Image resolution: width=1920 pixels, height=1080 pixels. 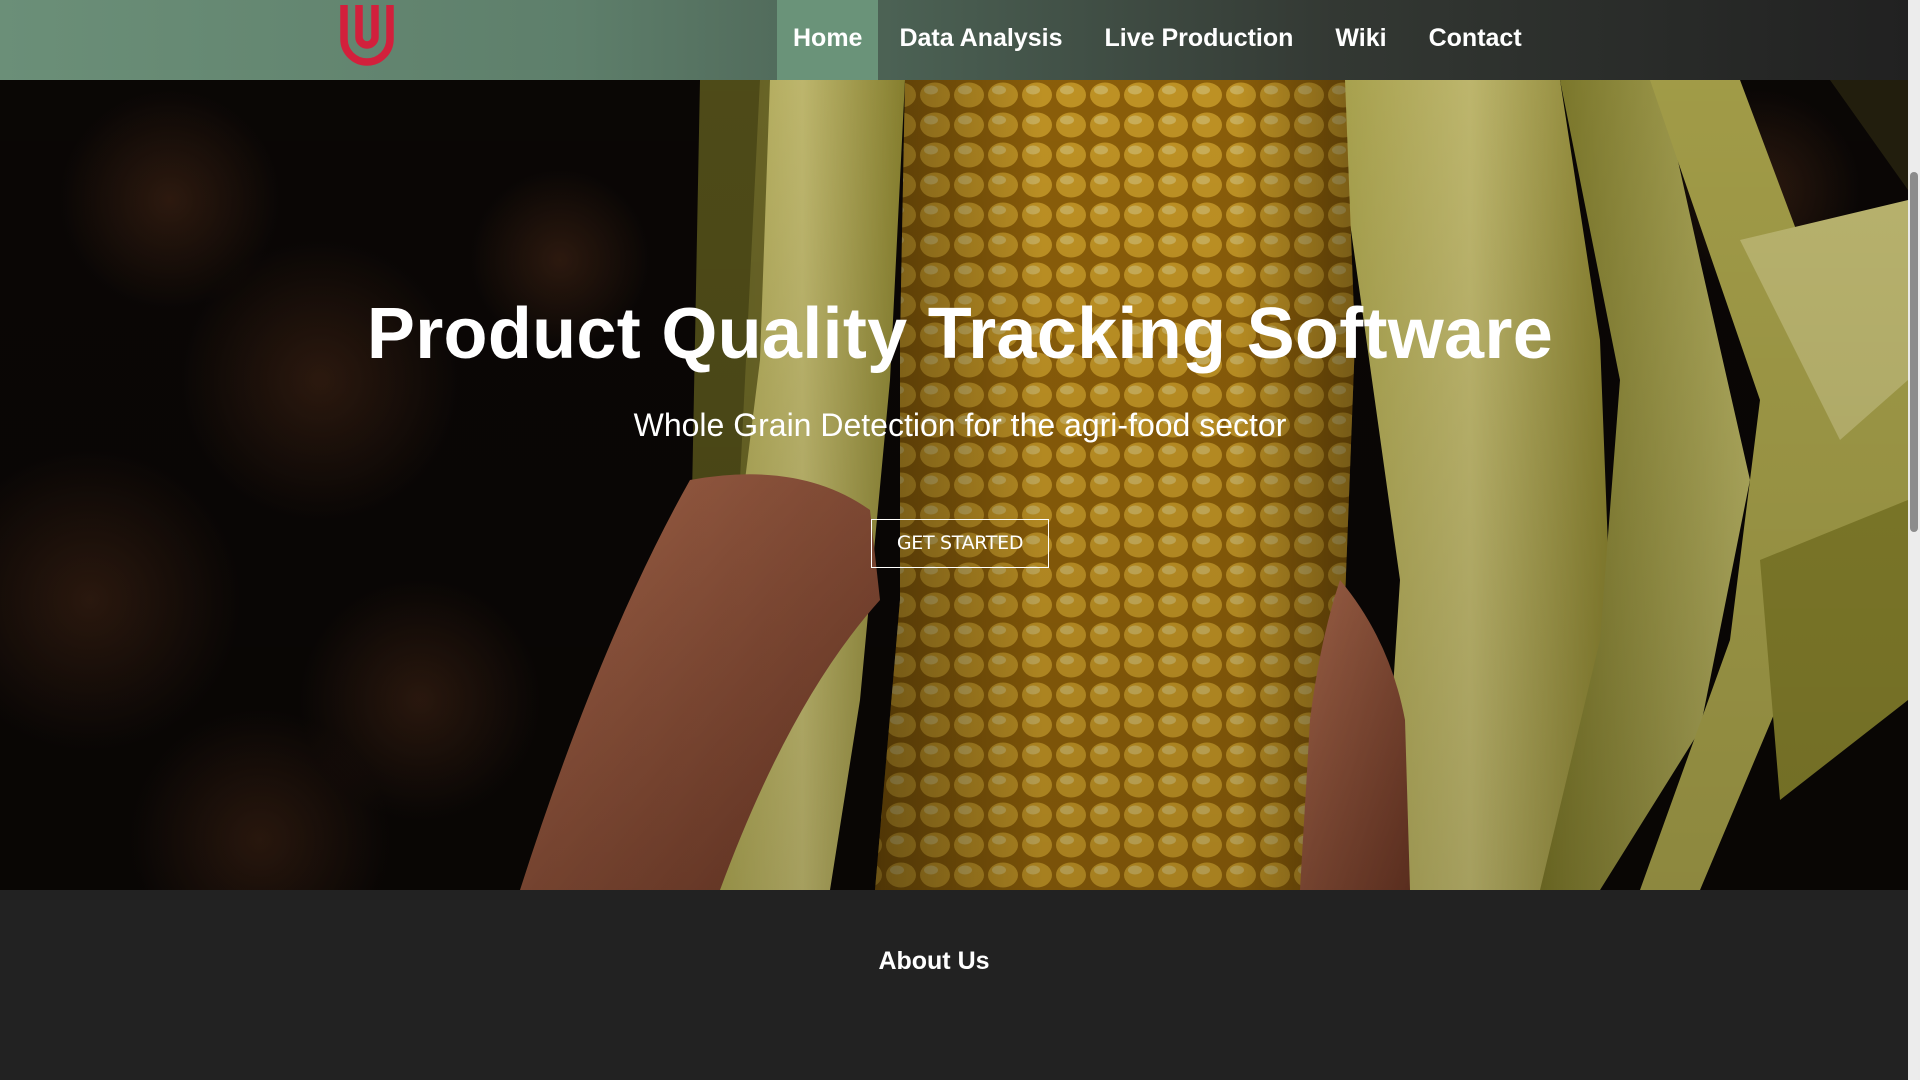 I want to click on nav-item-home: Home, so click(x=828, y=40).